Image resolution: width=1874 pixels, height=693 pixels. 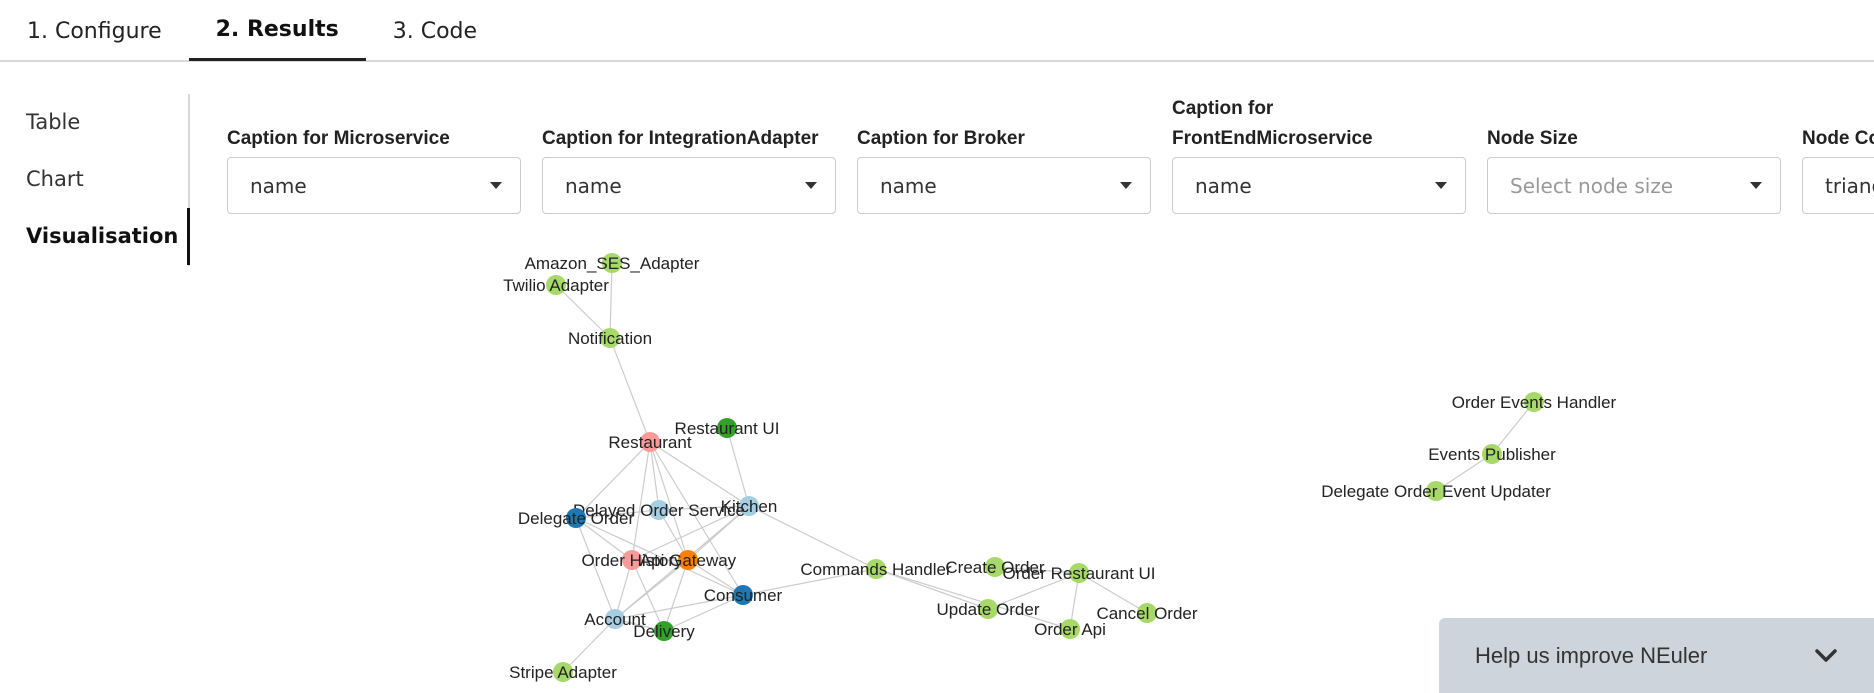 I want to click on graph-node-label: Order Restaurant UI, so click(x=1078, y=573).